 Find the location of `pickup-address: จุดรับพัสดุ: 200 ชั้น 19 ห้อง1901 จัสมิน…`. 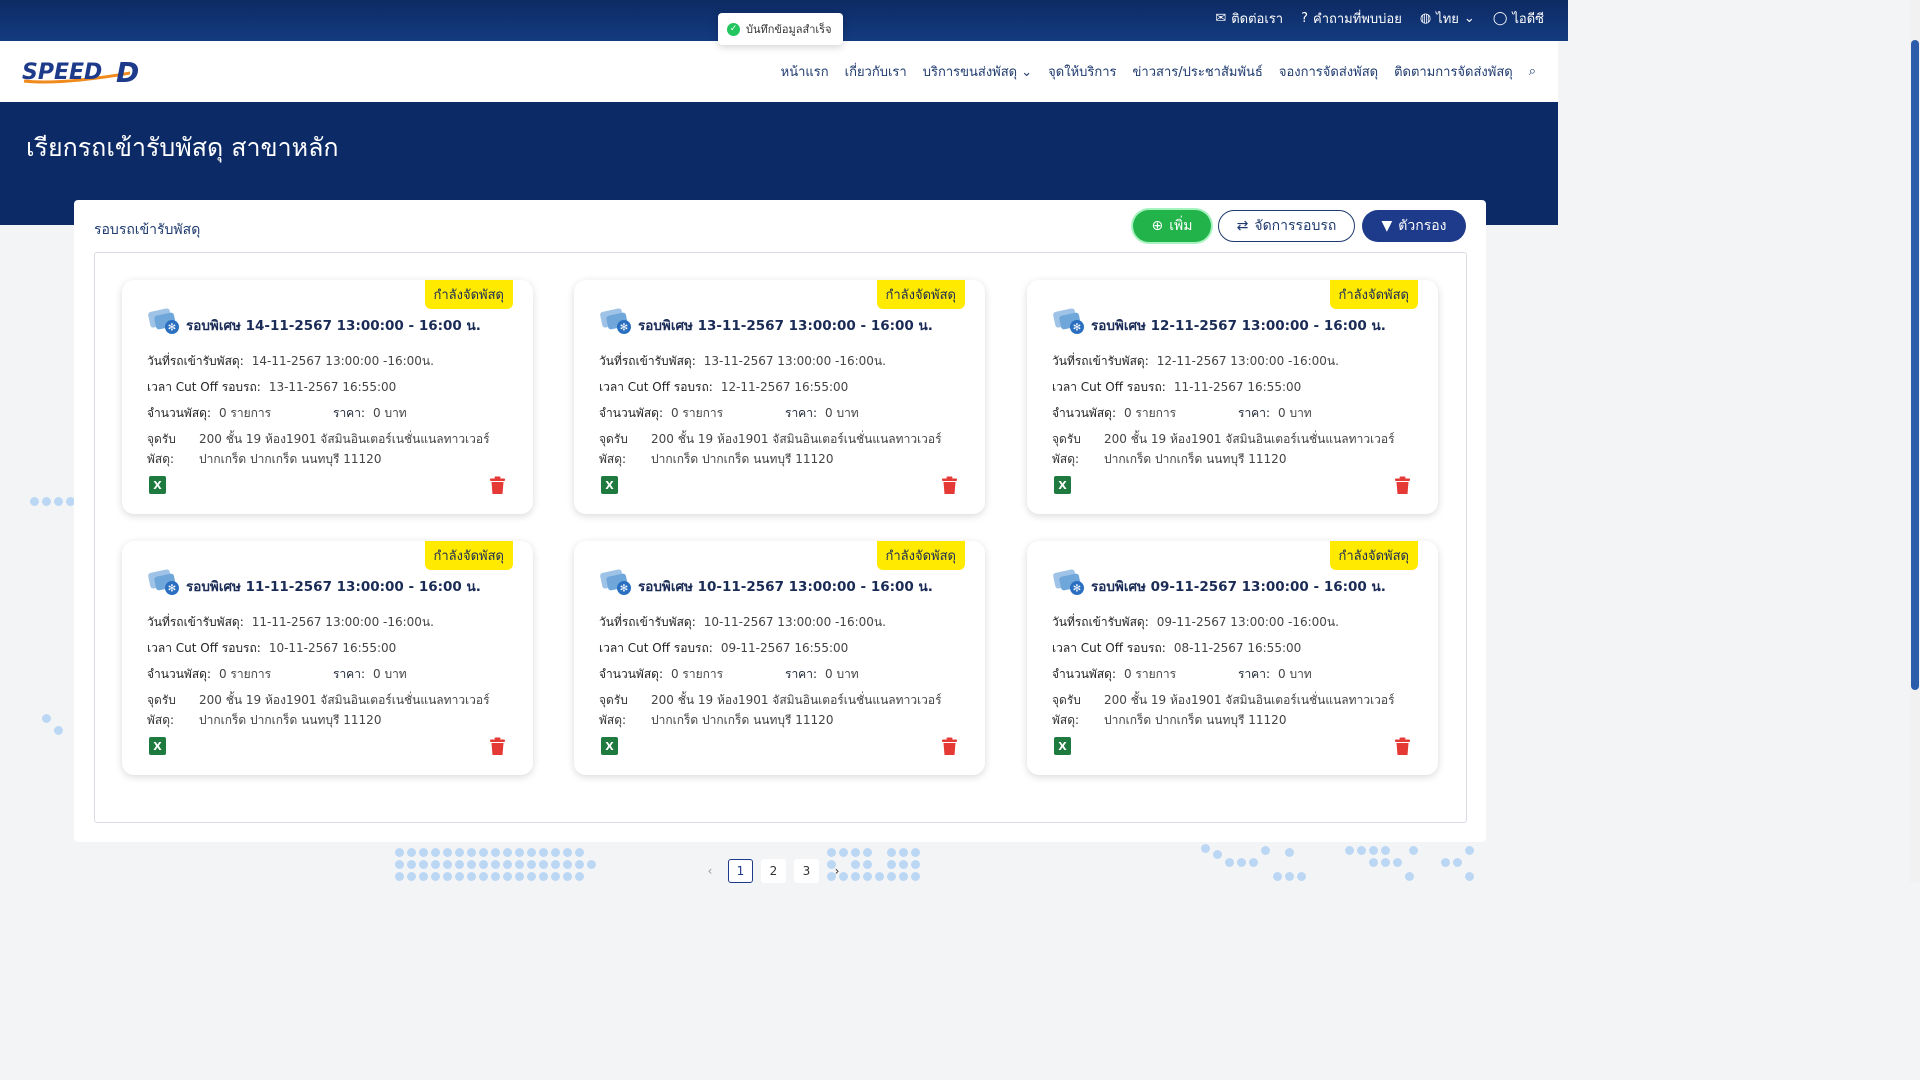

pickup-address: จุดรับพัสดุ: 200 ชั้น 19 ห้อง1901 จัสมิน… is located at coordinates (318, 710).